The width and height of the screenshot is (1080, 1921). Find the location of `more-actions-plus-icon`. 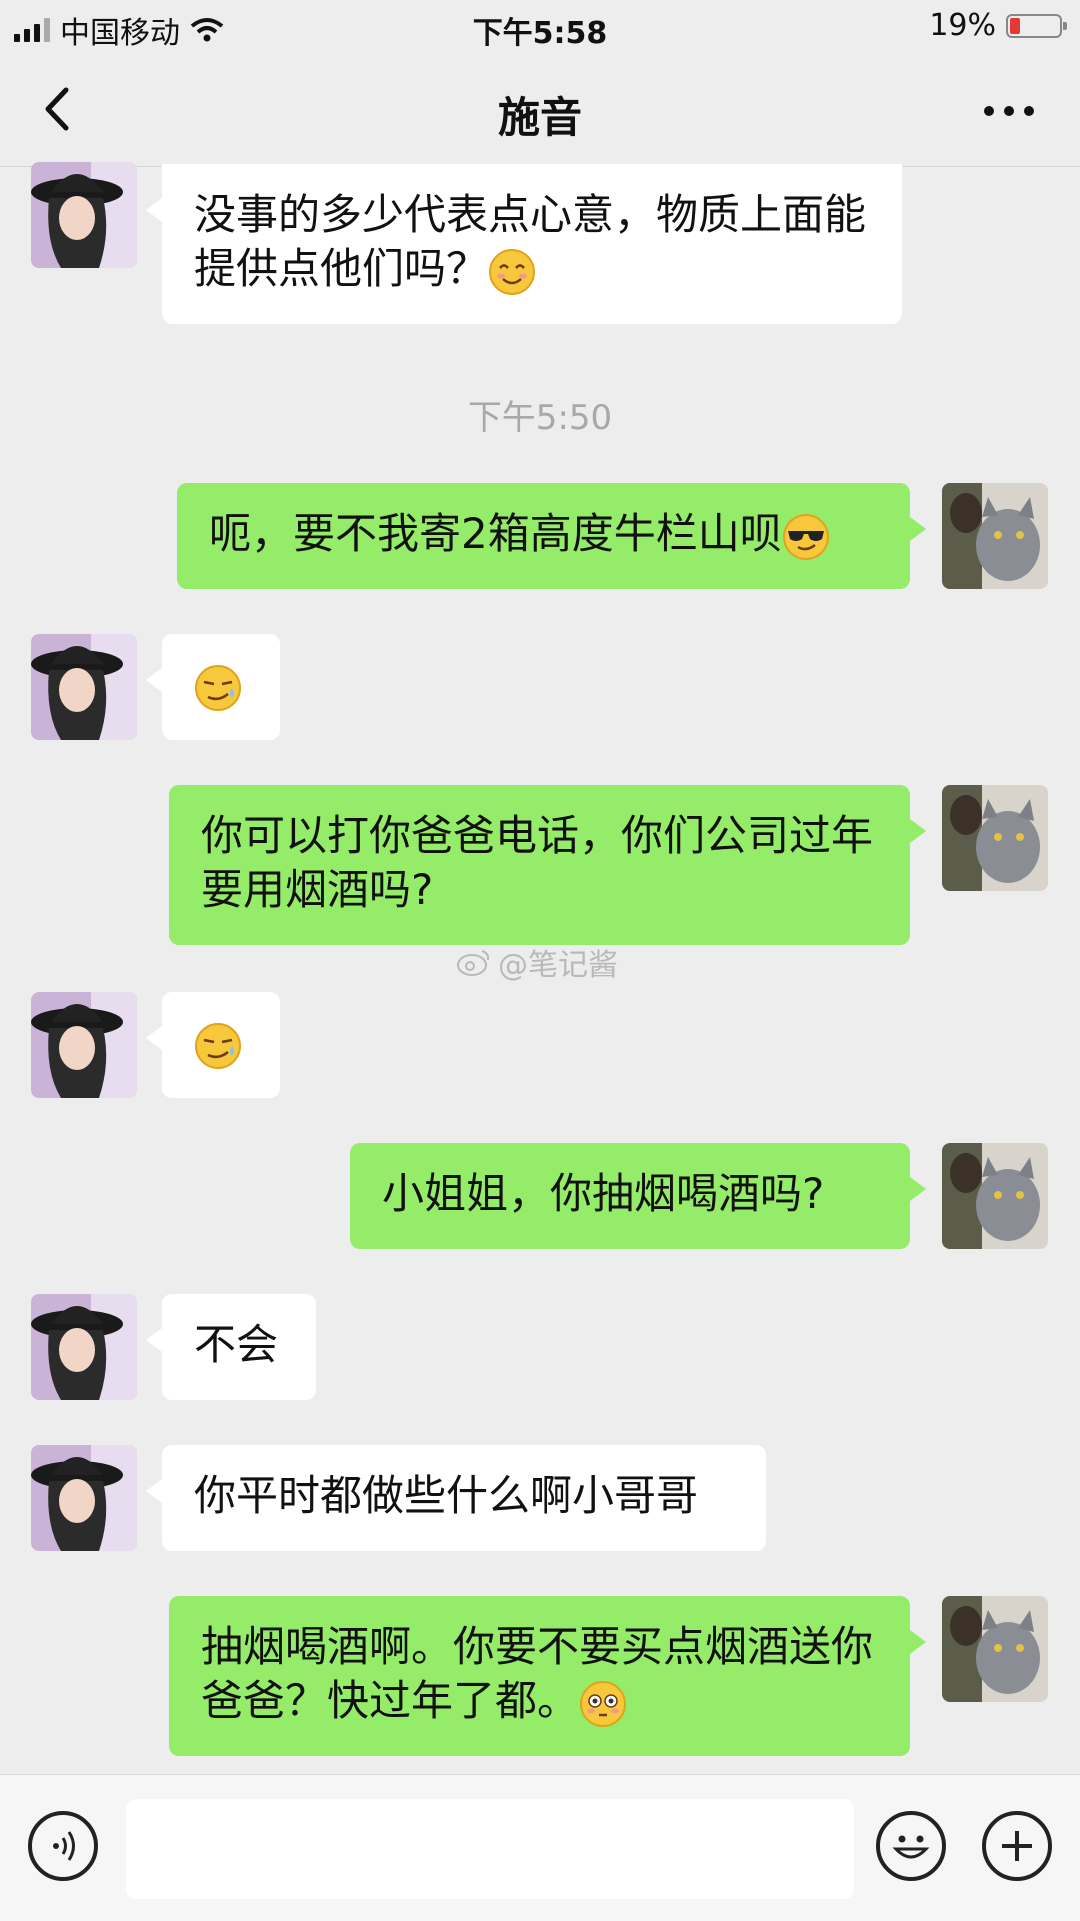

more-actions-plus-icon is located at coordinates (1017, 1846).